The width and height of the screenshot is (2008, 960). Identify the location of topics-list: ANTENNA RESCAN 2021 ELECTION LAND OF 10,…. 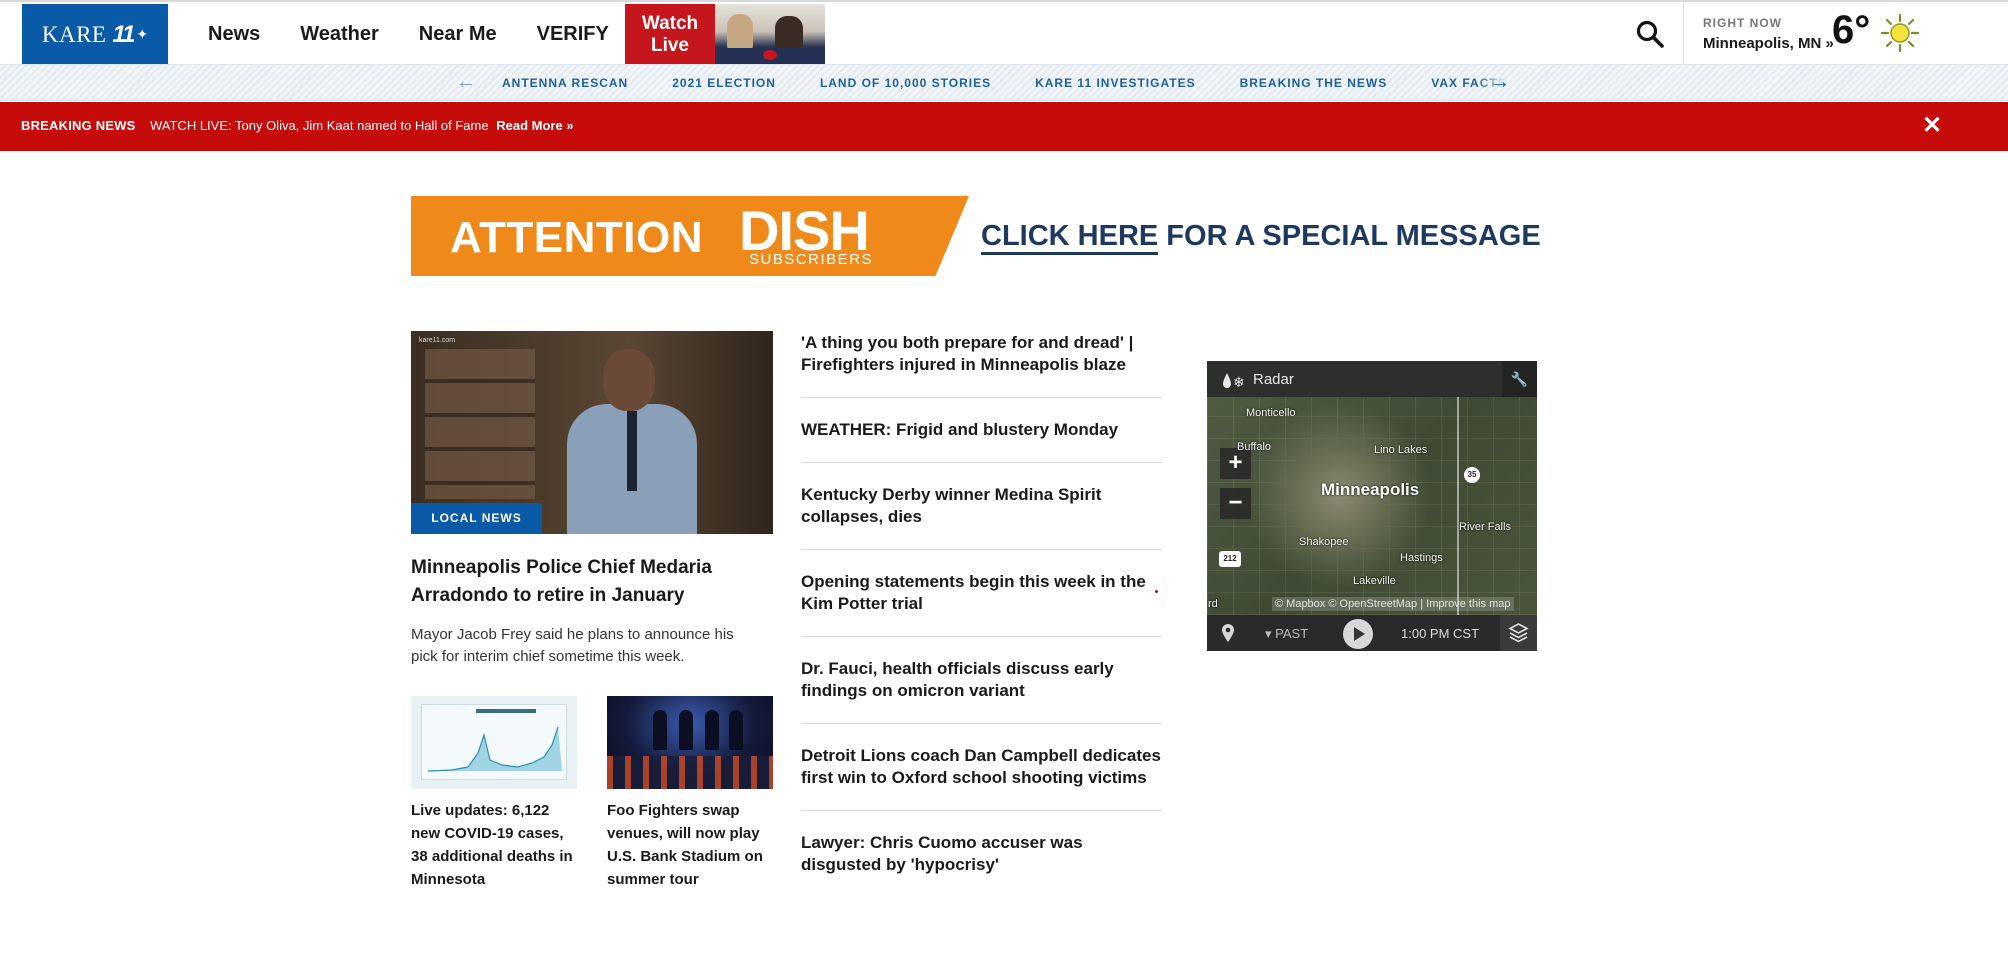
(1004, 83).